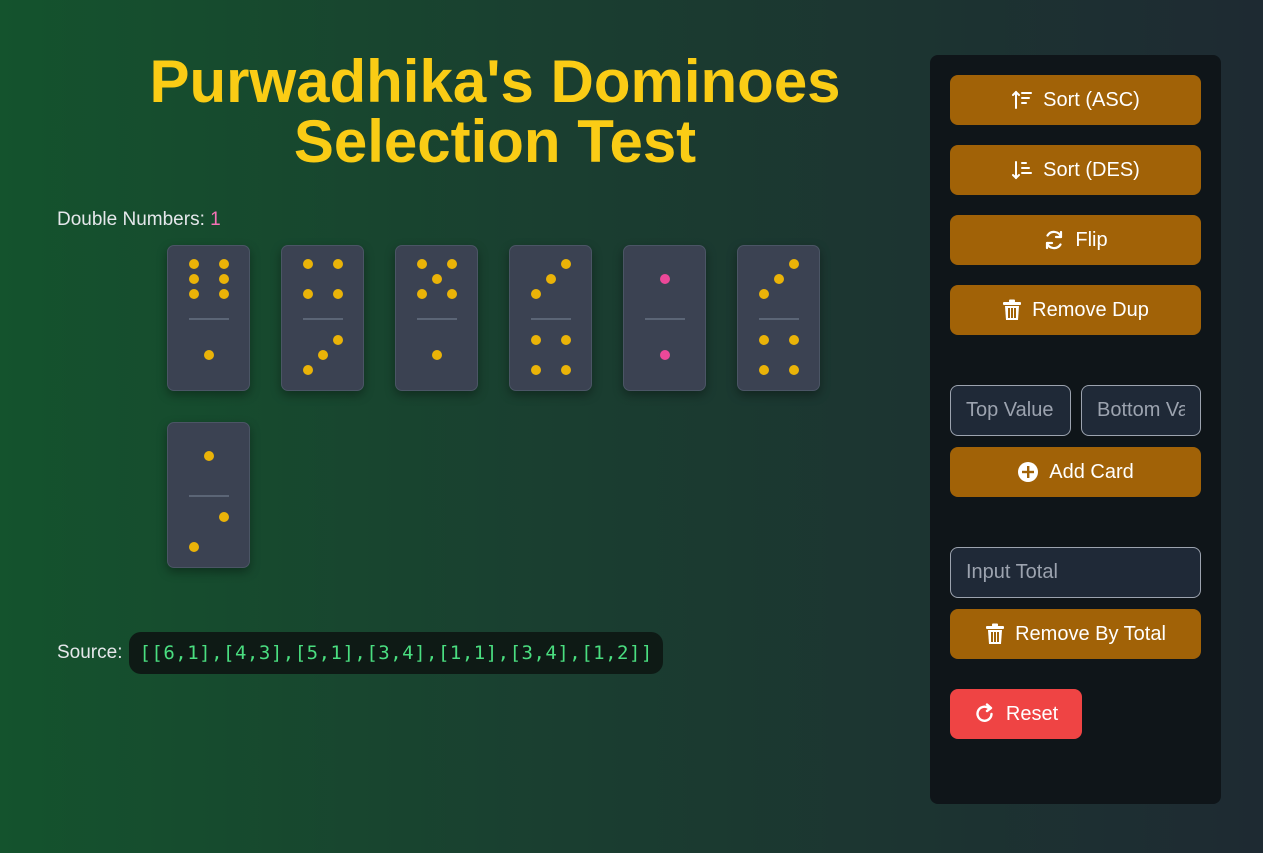  I want to click on bottom-value-input, so click(1141, 410).